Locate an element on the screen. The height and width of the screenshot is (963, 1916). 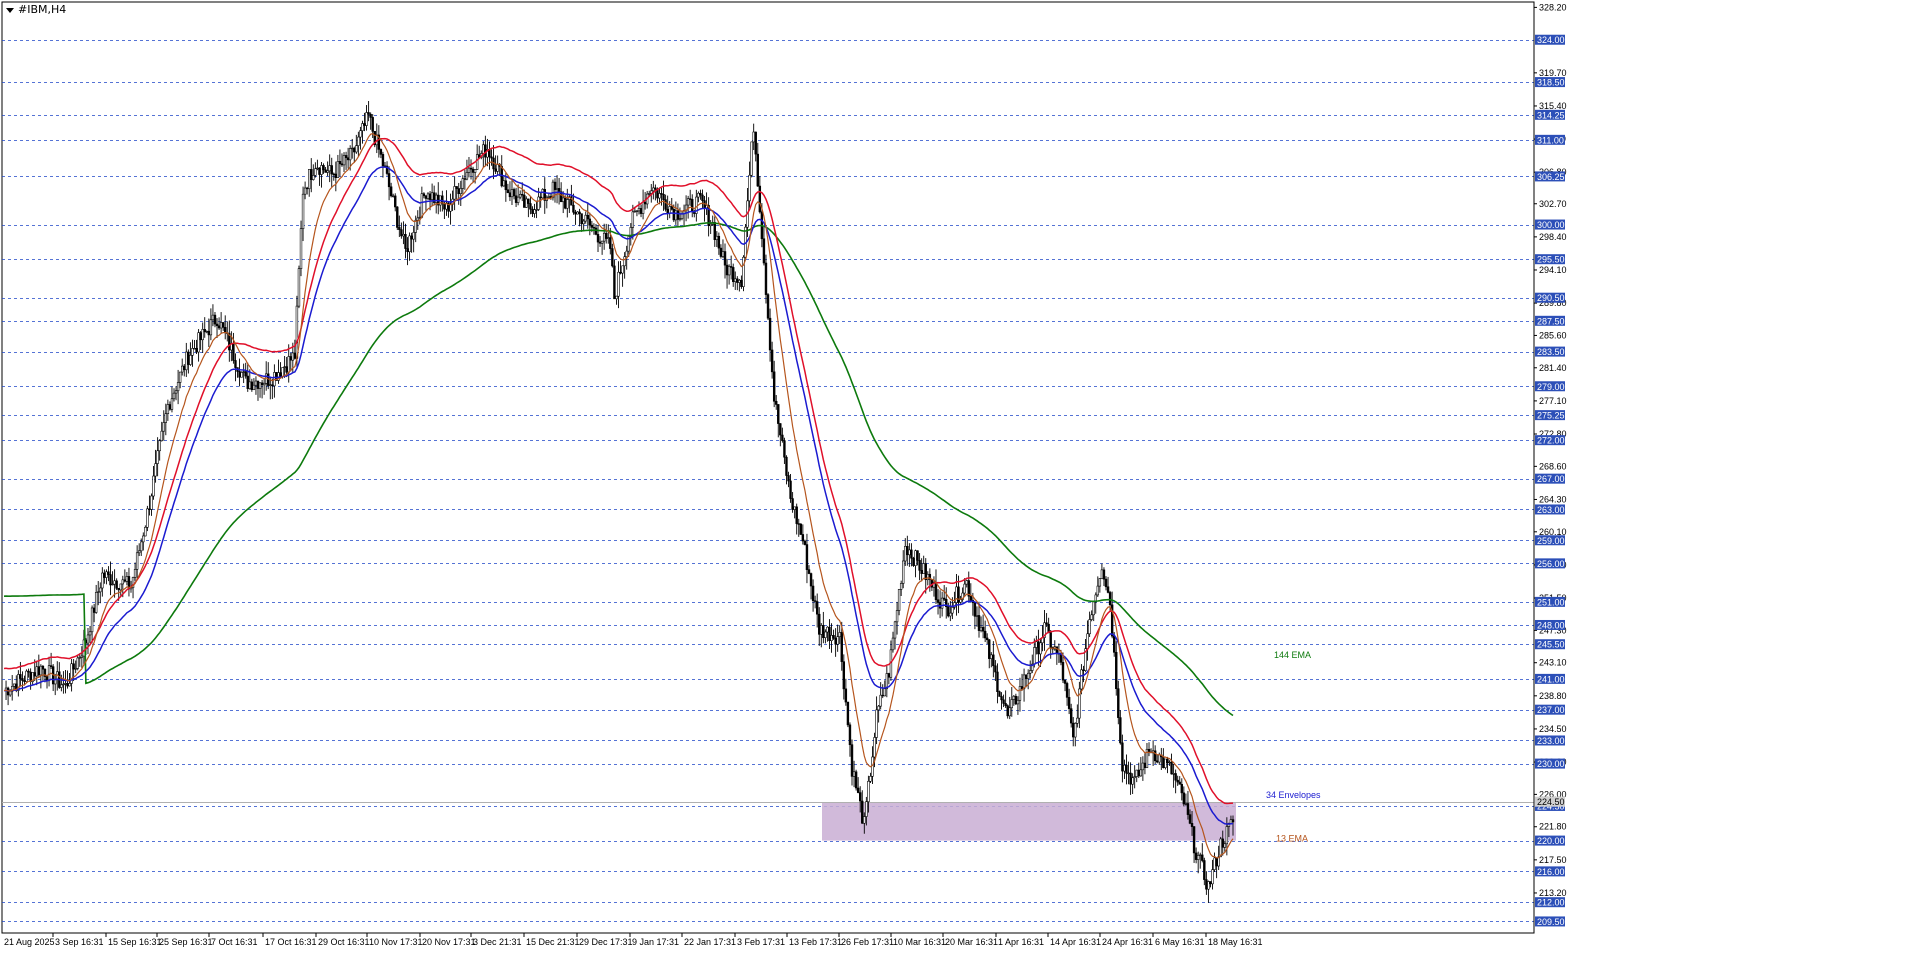
price-tick-label: 298.40 is located at coordinates (1553, 237).